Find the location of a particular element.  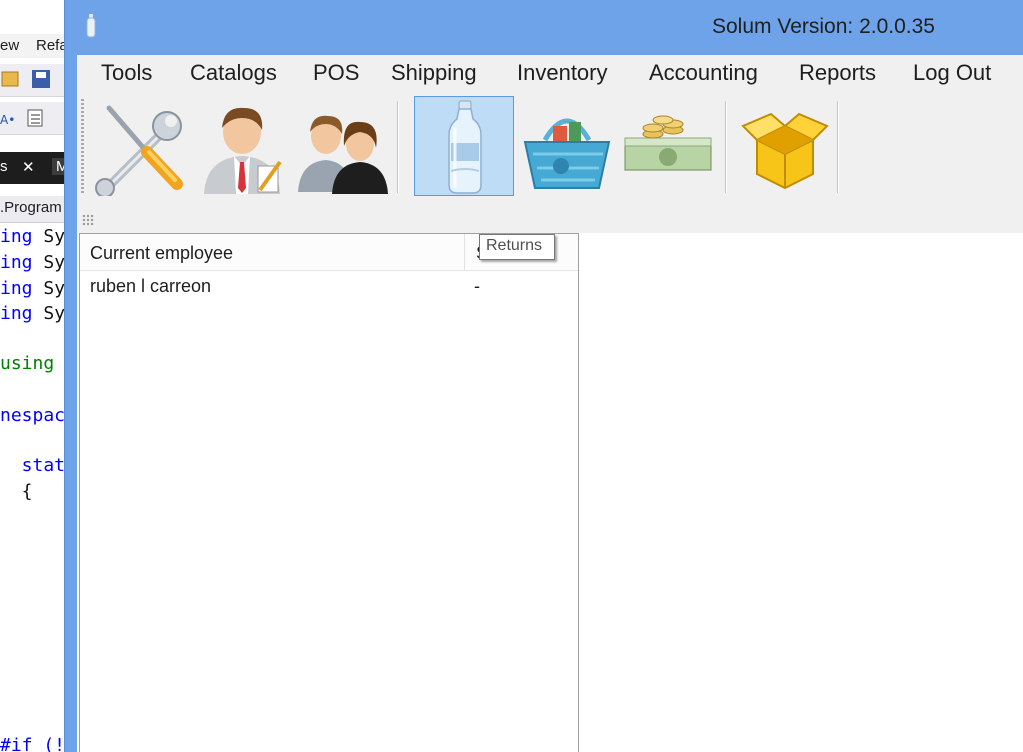

package-button is located at coordinates (785, 146).